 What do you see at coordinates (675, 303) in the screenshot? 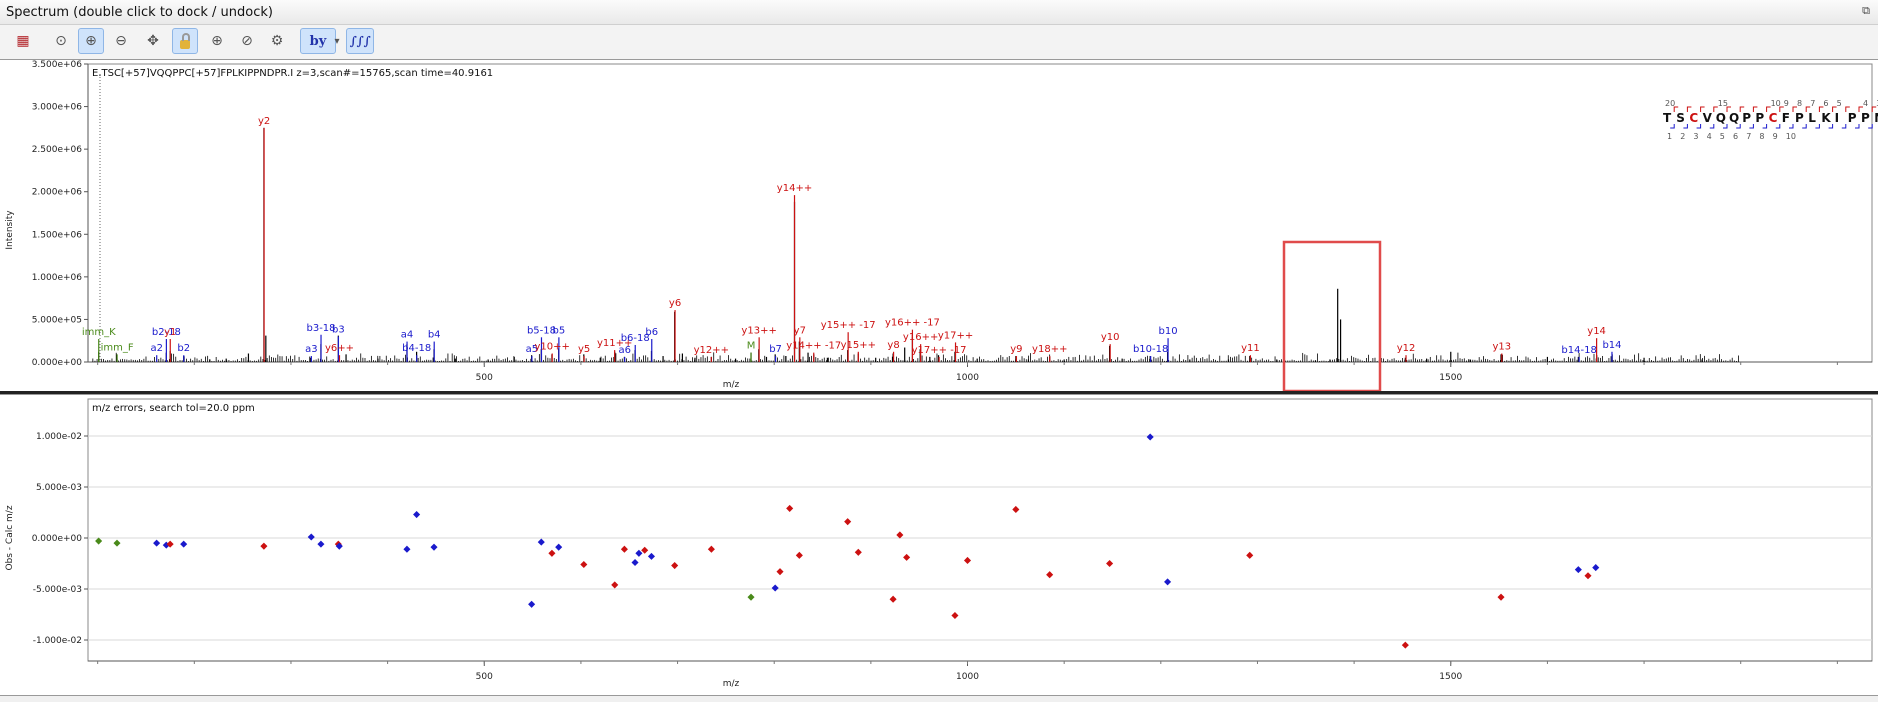
I see `peak-label: y6` at bounding box center [675, 303].